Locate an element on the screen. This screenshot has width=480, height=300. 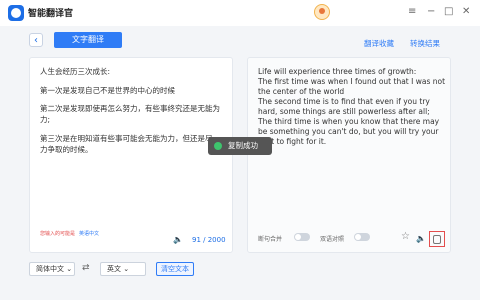
favorites-link: 翻译收藏 is located at coordinates (379, 43).